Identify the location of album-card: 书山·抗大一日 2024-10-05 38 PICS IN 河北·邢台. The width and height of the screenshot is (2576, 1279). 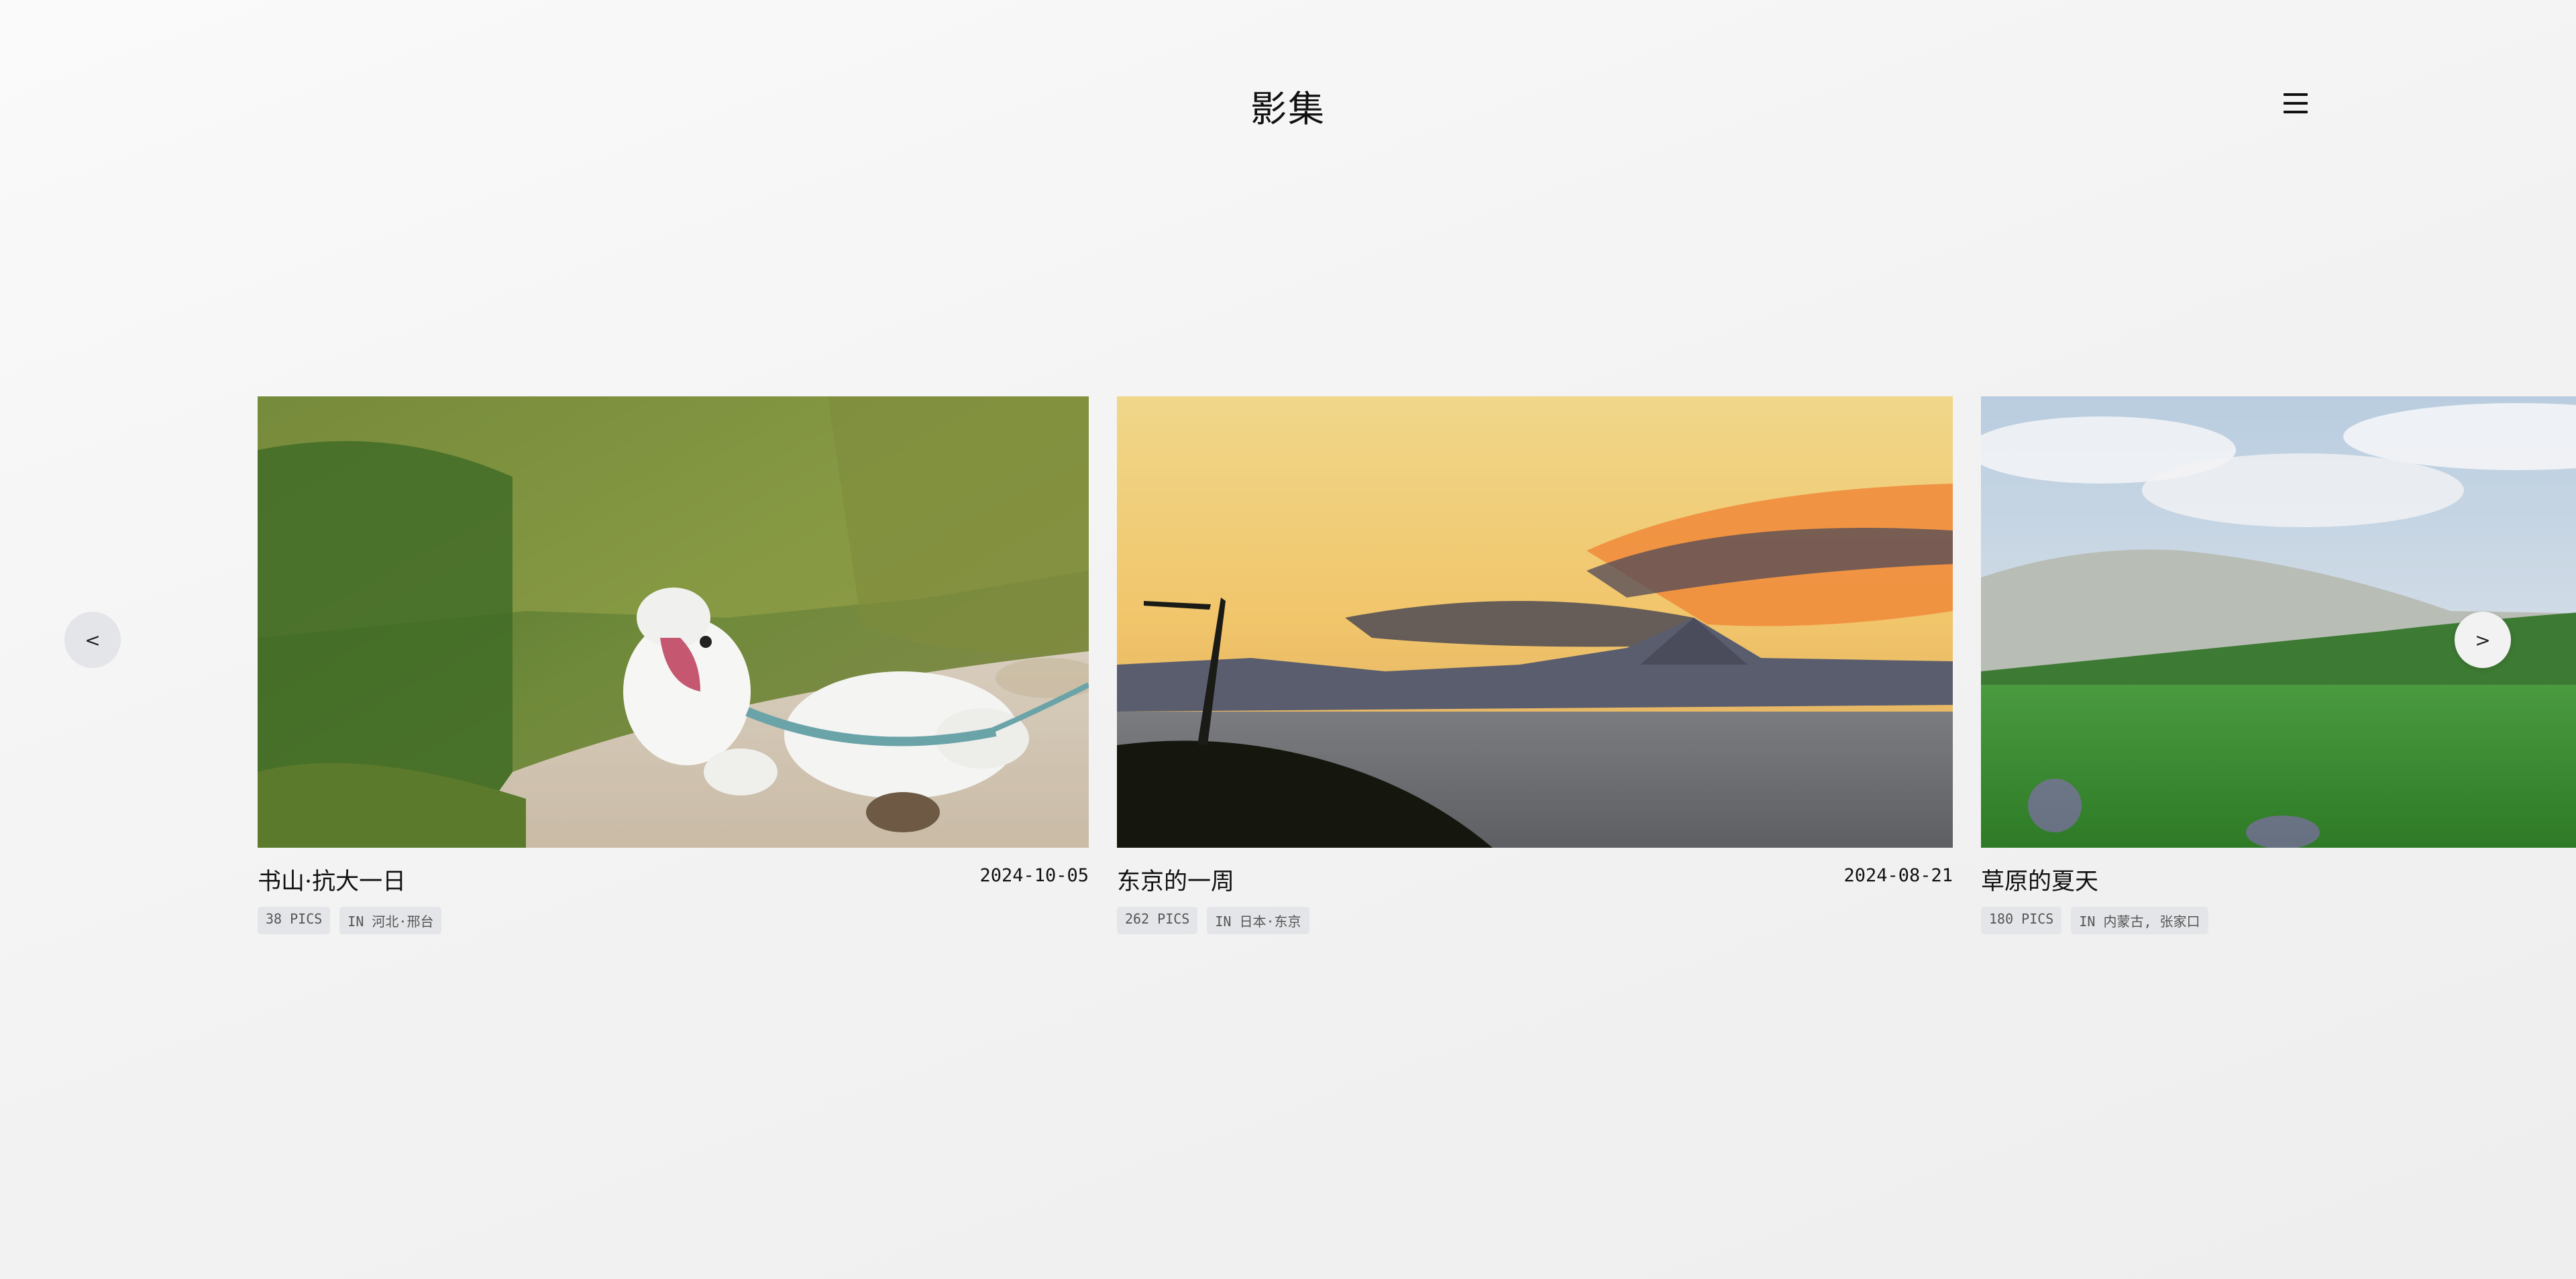
(673, 665).